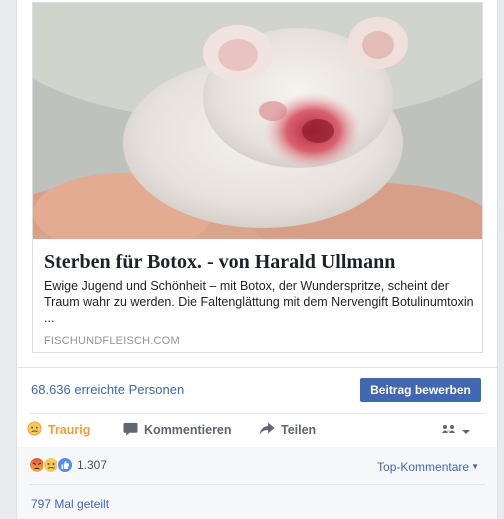 The height and width of the screenshot is (519, 504). Describe the element at coordinates (451, 432) in the screenshot. I see `friends-audience-icon` at that location.